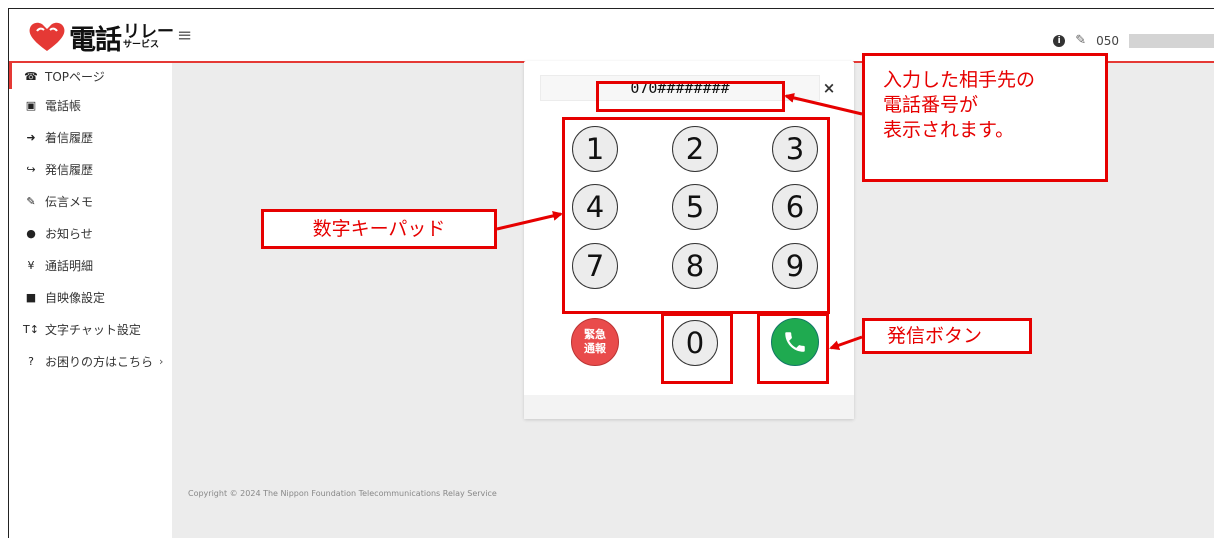 The image size is (1214, 538). What do you see at coordinates (31, 361) in the screenshot?
I see `help-icon: ?` at bounding box center [31, 361].